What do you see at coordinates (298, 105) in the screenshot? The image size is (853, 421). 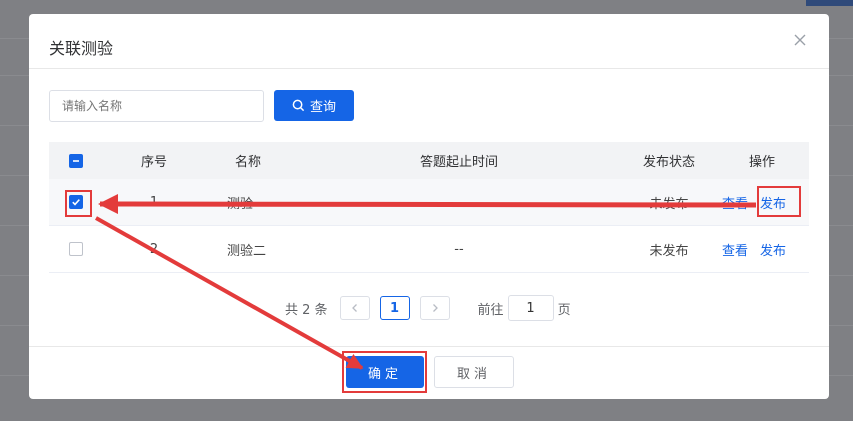 I see `search-icon` at bounding box center [298, 105].